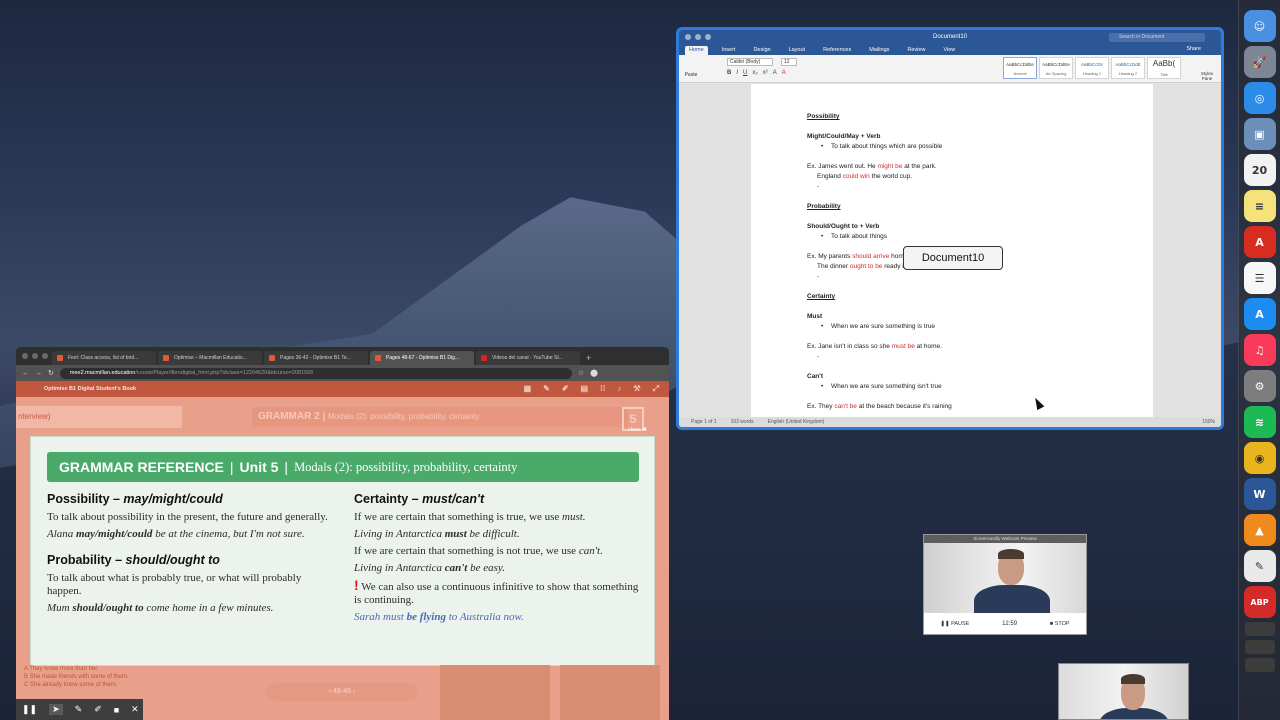  I want to click on style-no-spacing: AaBbCcDdEe No Spacing, so click(1056, 68).